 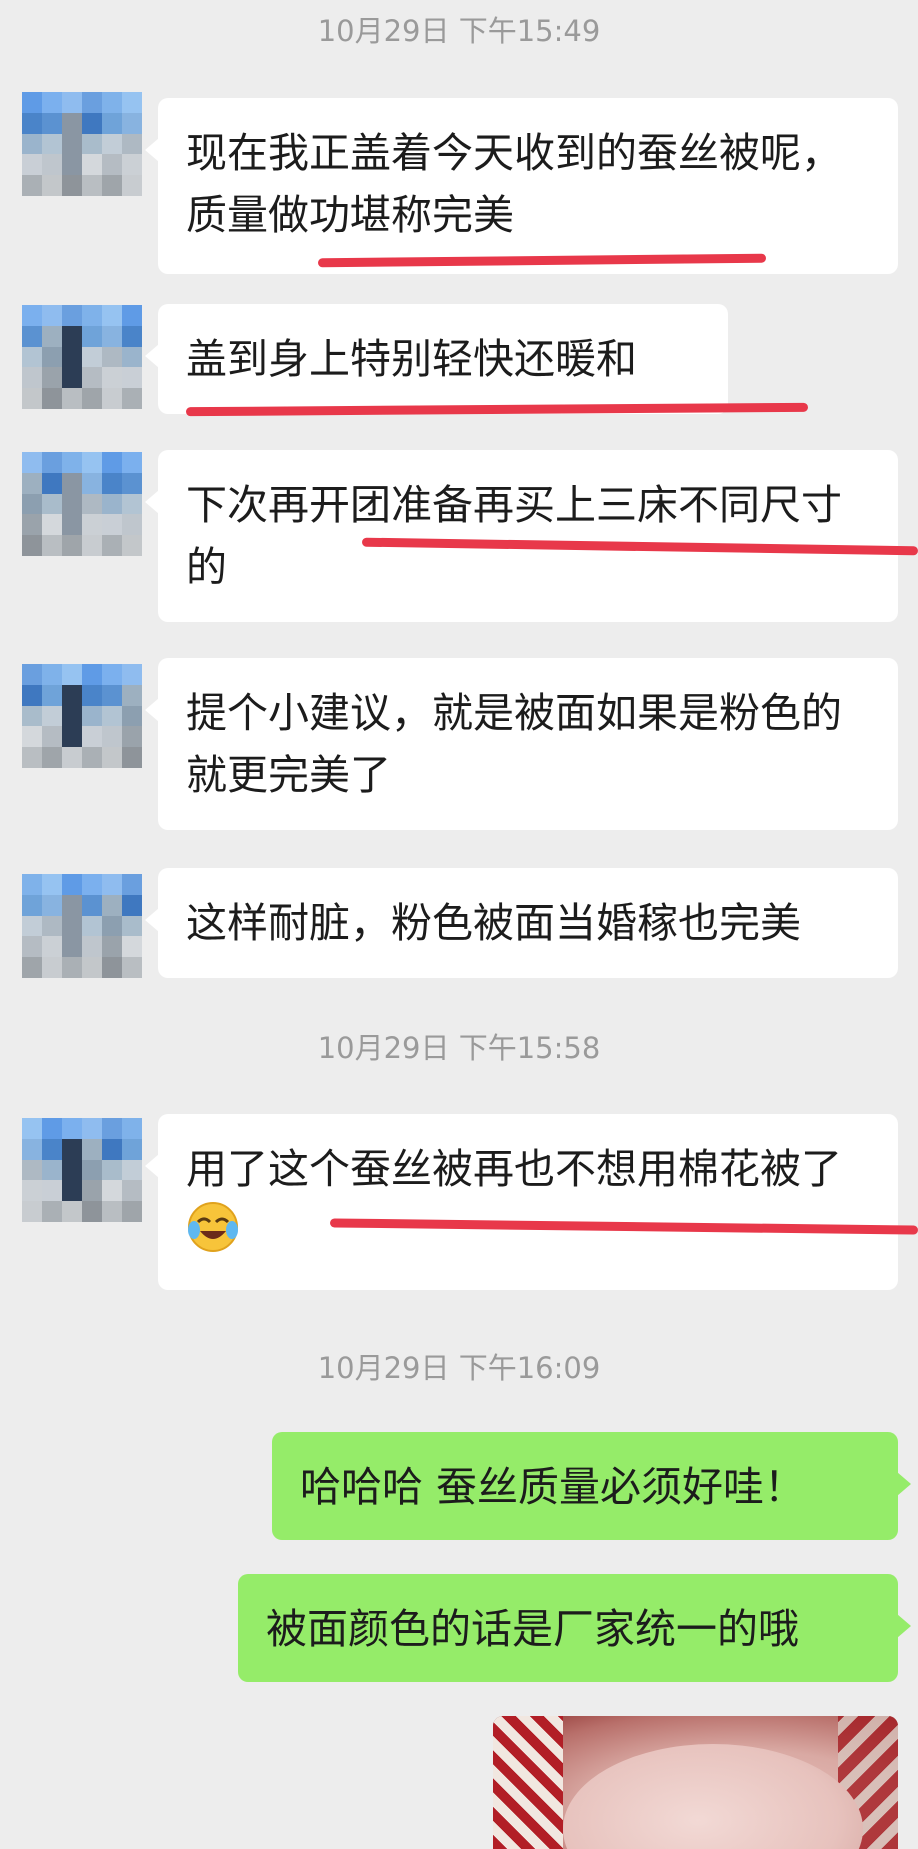 What do you see at coordinates (528, 1782) in the screenshot?
I see `photo-stripes` at bounding box center [528, 1782].